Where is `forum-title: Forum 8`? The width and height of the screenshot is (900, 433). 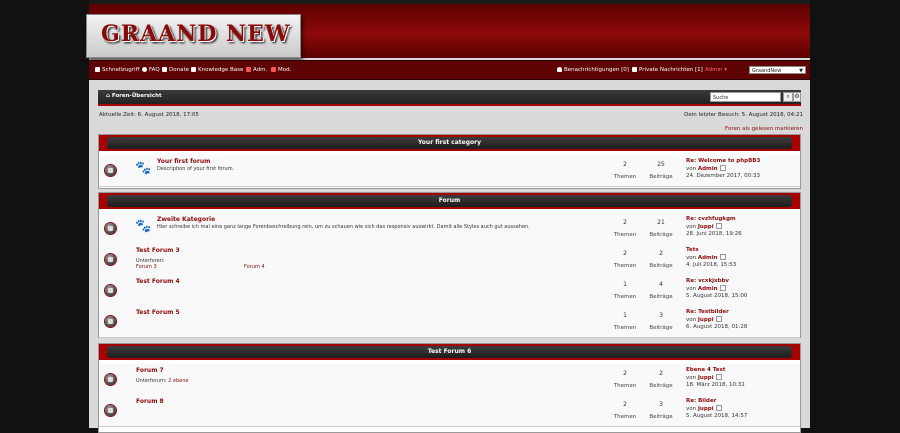 forum-title: Forum 8 is located at coordinates (150, 401).